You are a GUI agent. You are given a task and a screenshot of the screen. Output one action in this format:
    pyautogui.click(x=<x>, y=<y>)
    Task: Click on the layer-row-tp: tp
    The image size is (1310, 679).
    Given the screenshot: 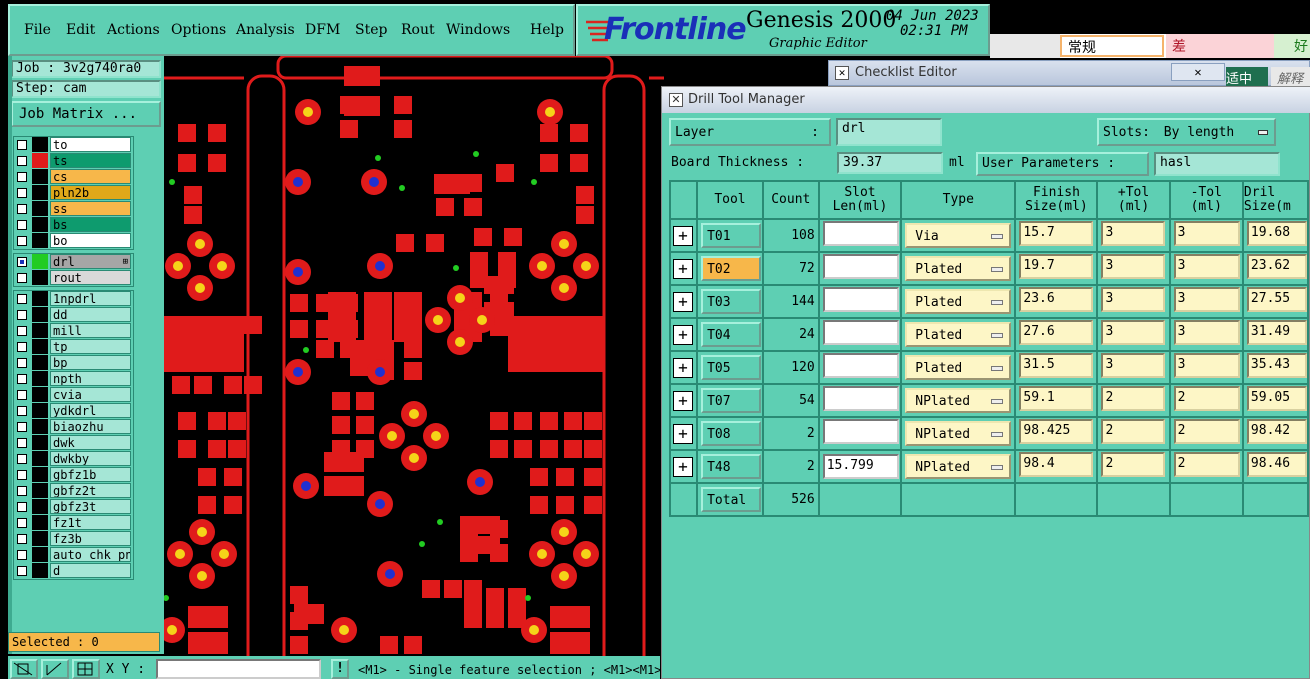 What is the action you would take?
    pyautogui.click(x=73, y=347)
    